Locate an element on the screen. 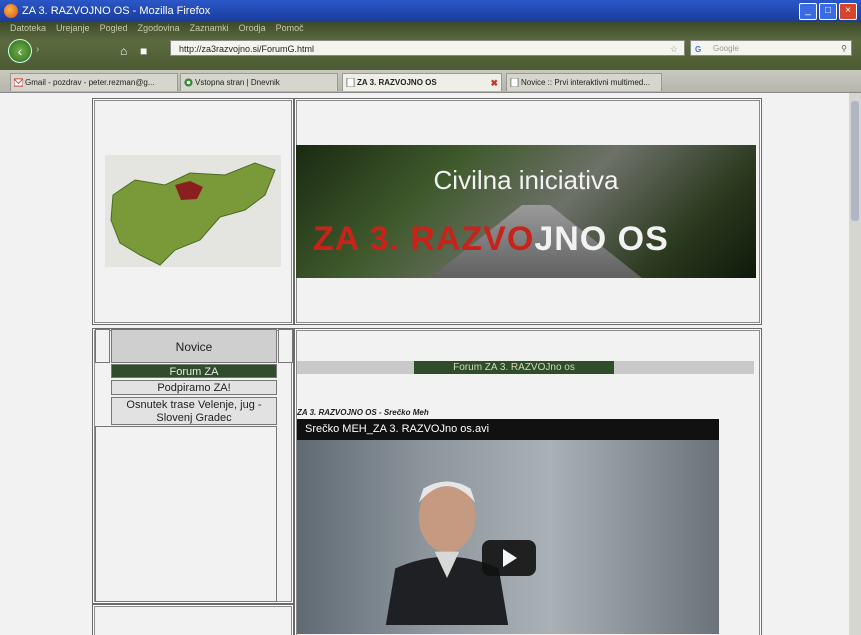 This screenshot has width=861, height=635. forum-title: Forum ZA 3. RAZVOJno os is located at coordinates (514, 367).